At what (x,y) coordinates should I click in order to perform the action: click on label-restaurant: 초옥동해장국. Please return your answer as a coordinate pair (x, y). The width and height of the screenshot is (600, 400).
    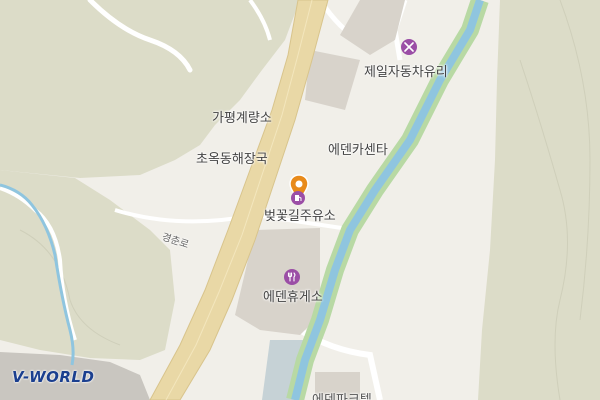
    Looking at the image, I should click on (232, 159).